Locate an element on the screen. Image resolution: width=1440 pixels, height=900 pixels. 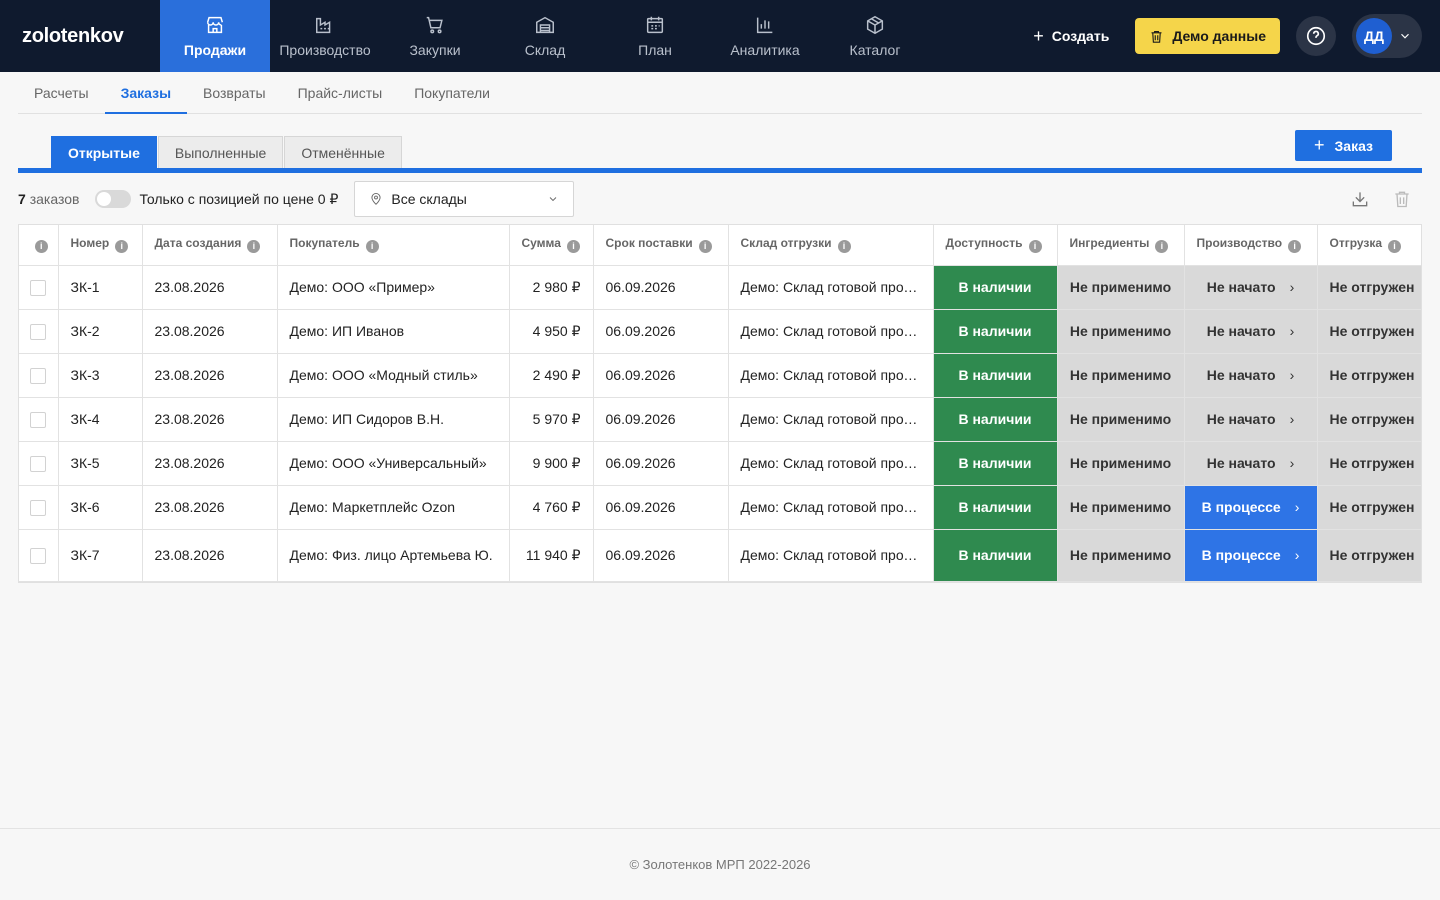
production-label: В процессе is located at coordinates (1241, 555).